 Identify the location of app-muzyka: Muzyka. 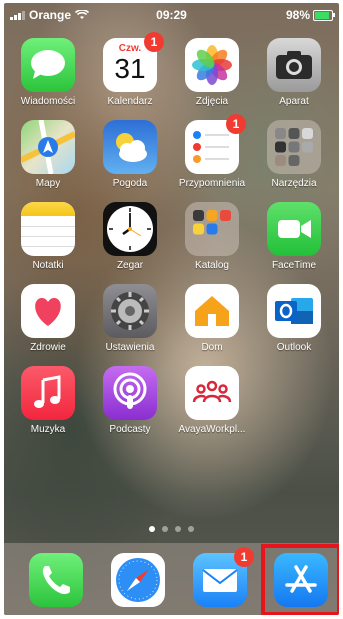
(48, 400).